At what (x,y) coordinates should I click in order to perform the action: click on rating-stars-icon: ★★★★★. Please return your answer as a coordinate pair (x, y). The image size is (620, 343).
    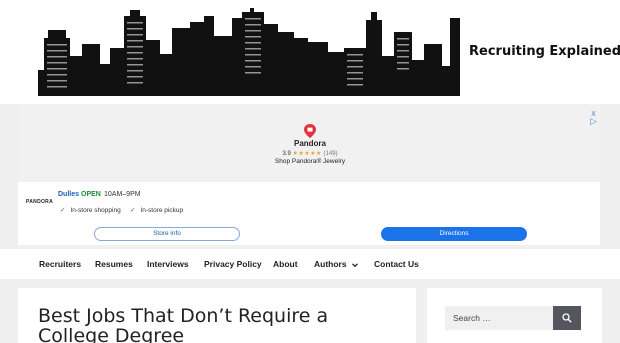
    Looking at the image, I should click on (307, 154).